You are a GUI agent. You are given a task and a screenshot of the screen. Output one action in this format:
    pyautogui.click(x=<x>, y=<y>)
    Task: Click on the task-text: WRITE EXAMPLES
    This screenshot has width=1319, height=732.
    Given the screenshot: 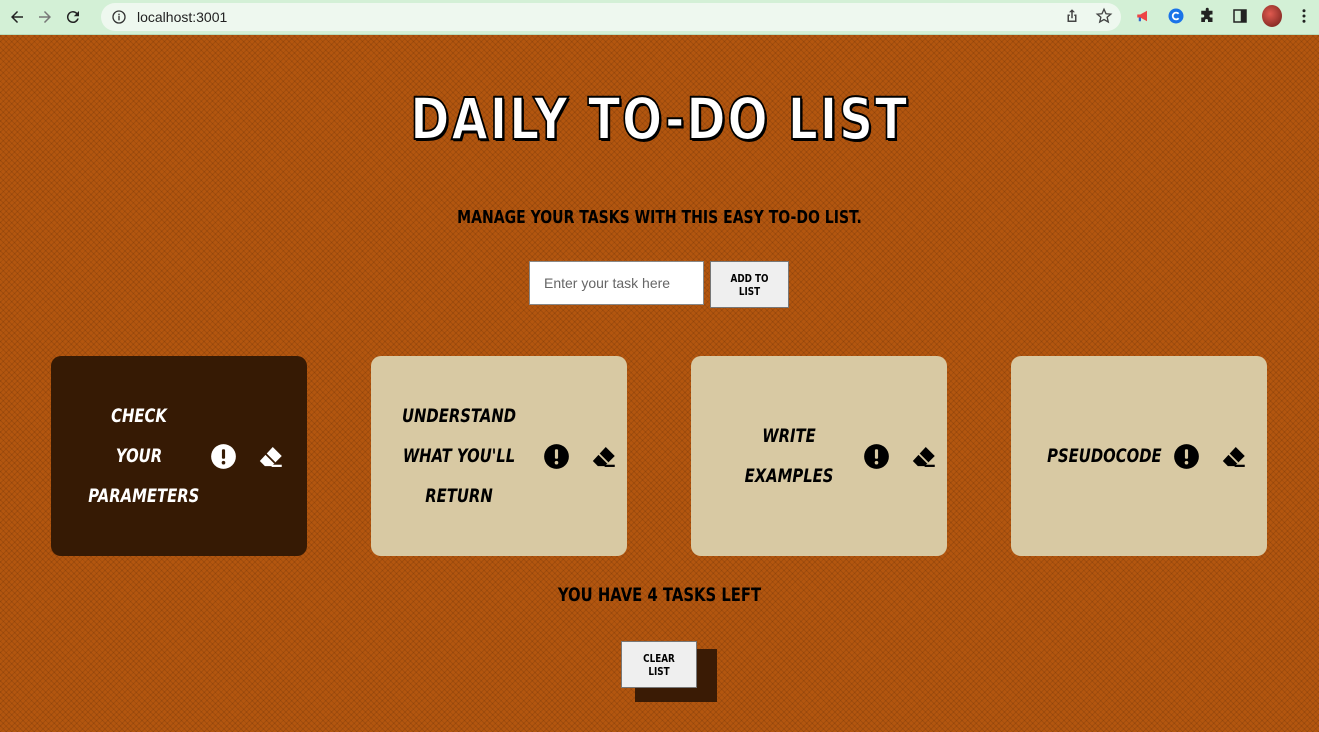 What is the action you would take?
    pyautogui.click(x=789, y=456)
    